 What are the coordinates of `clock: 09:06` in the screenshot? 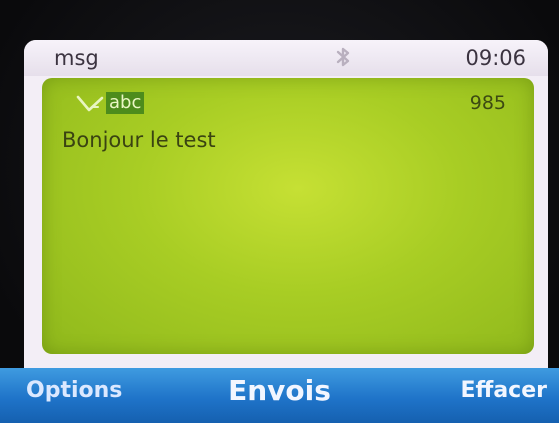 It's located at (495, 58).